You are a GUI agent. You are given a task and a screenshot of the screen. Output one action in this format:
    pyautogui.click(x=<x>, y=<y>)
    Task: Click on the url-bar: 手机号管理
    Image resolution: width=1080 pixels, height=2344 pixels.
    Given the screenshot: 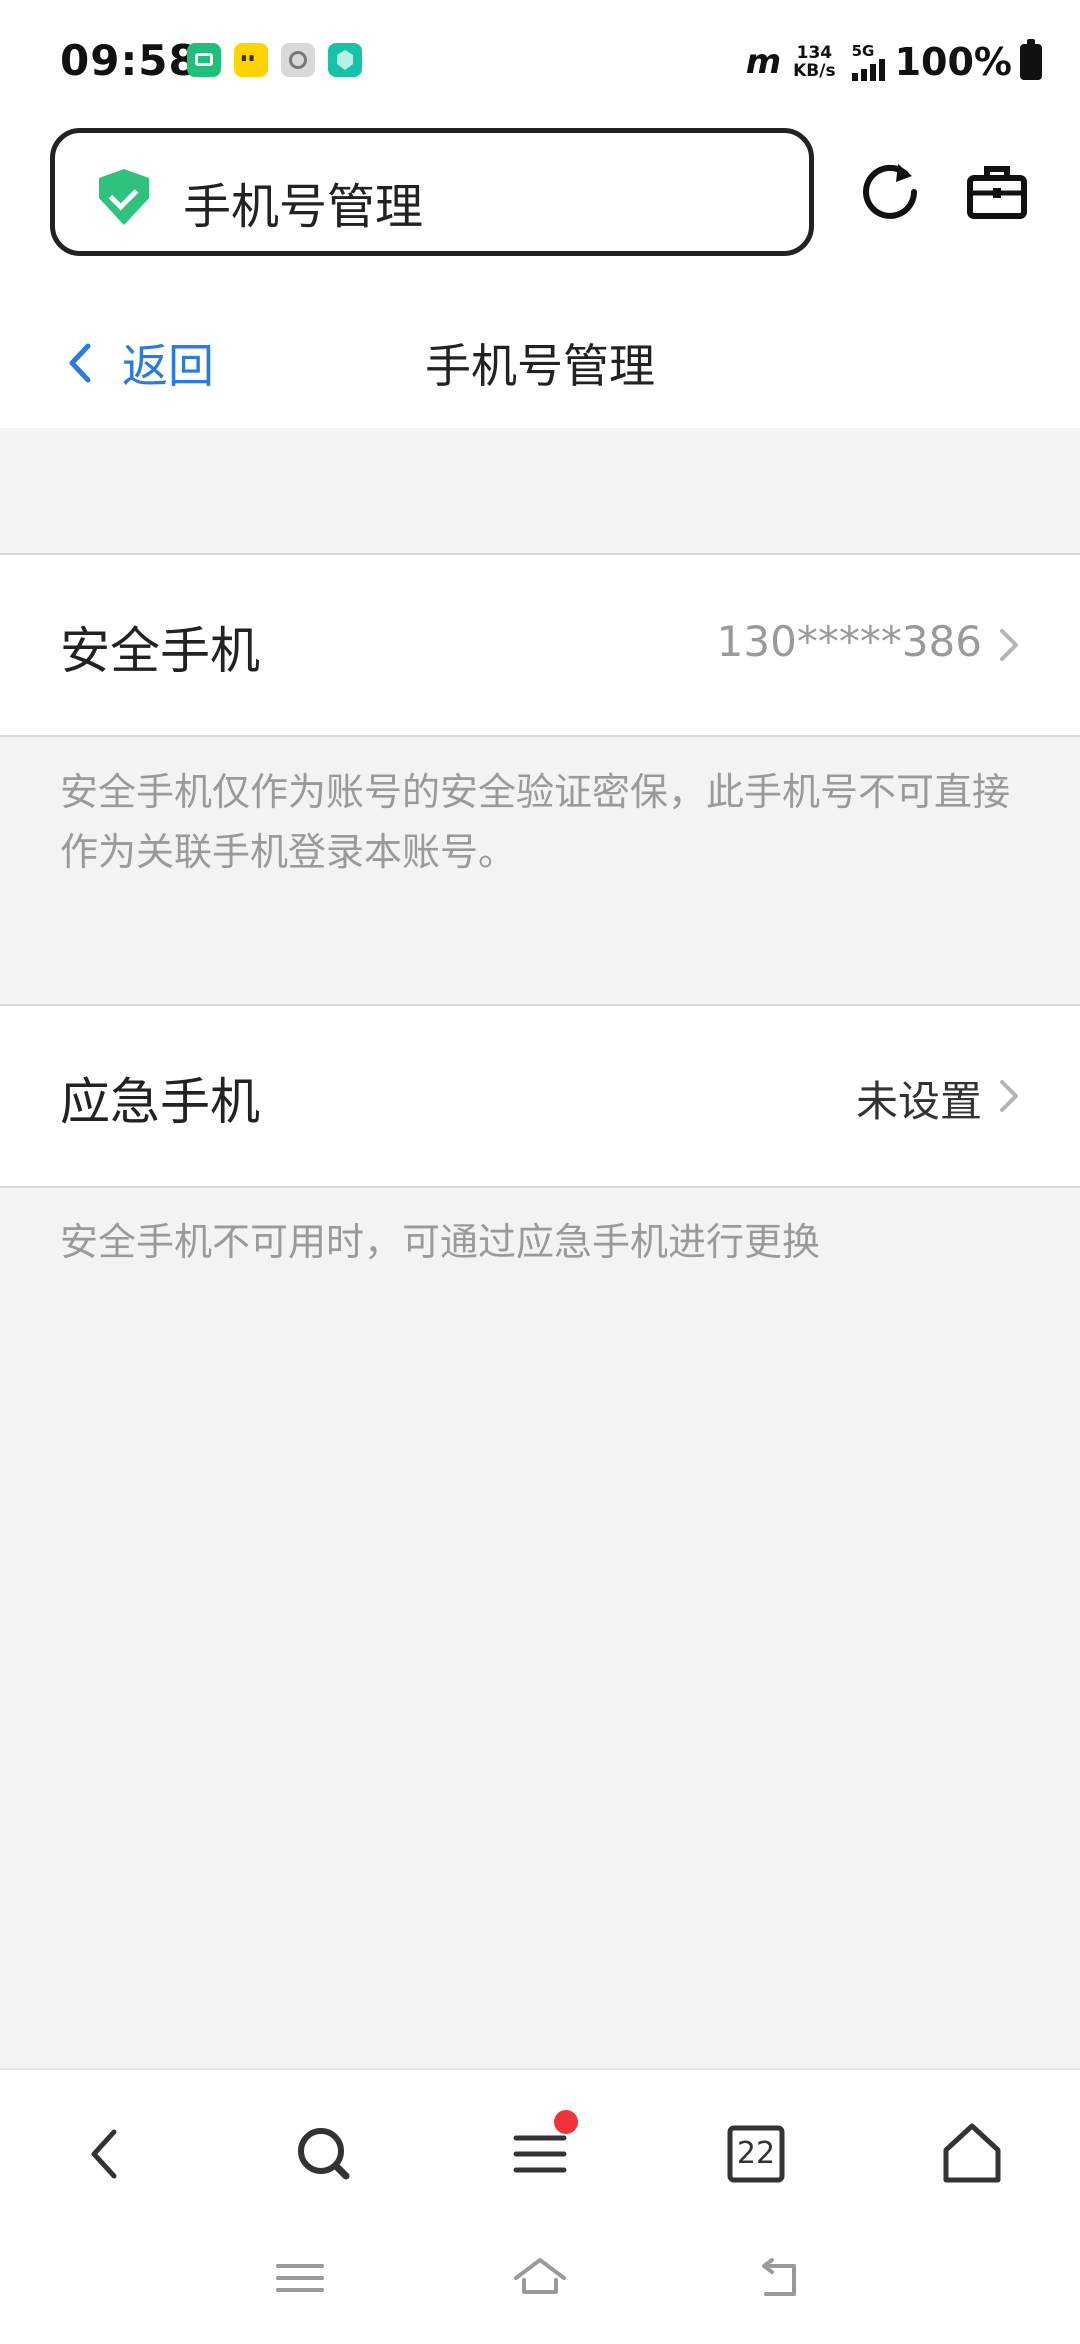 What is the action you would take?
    pyautogui.click(x=432, y=192)
    